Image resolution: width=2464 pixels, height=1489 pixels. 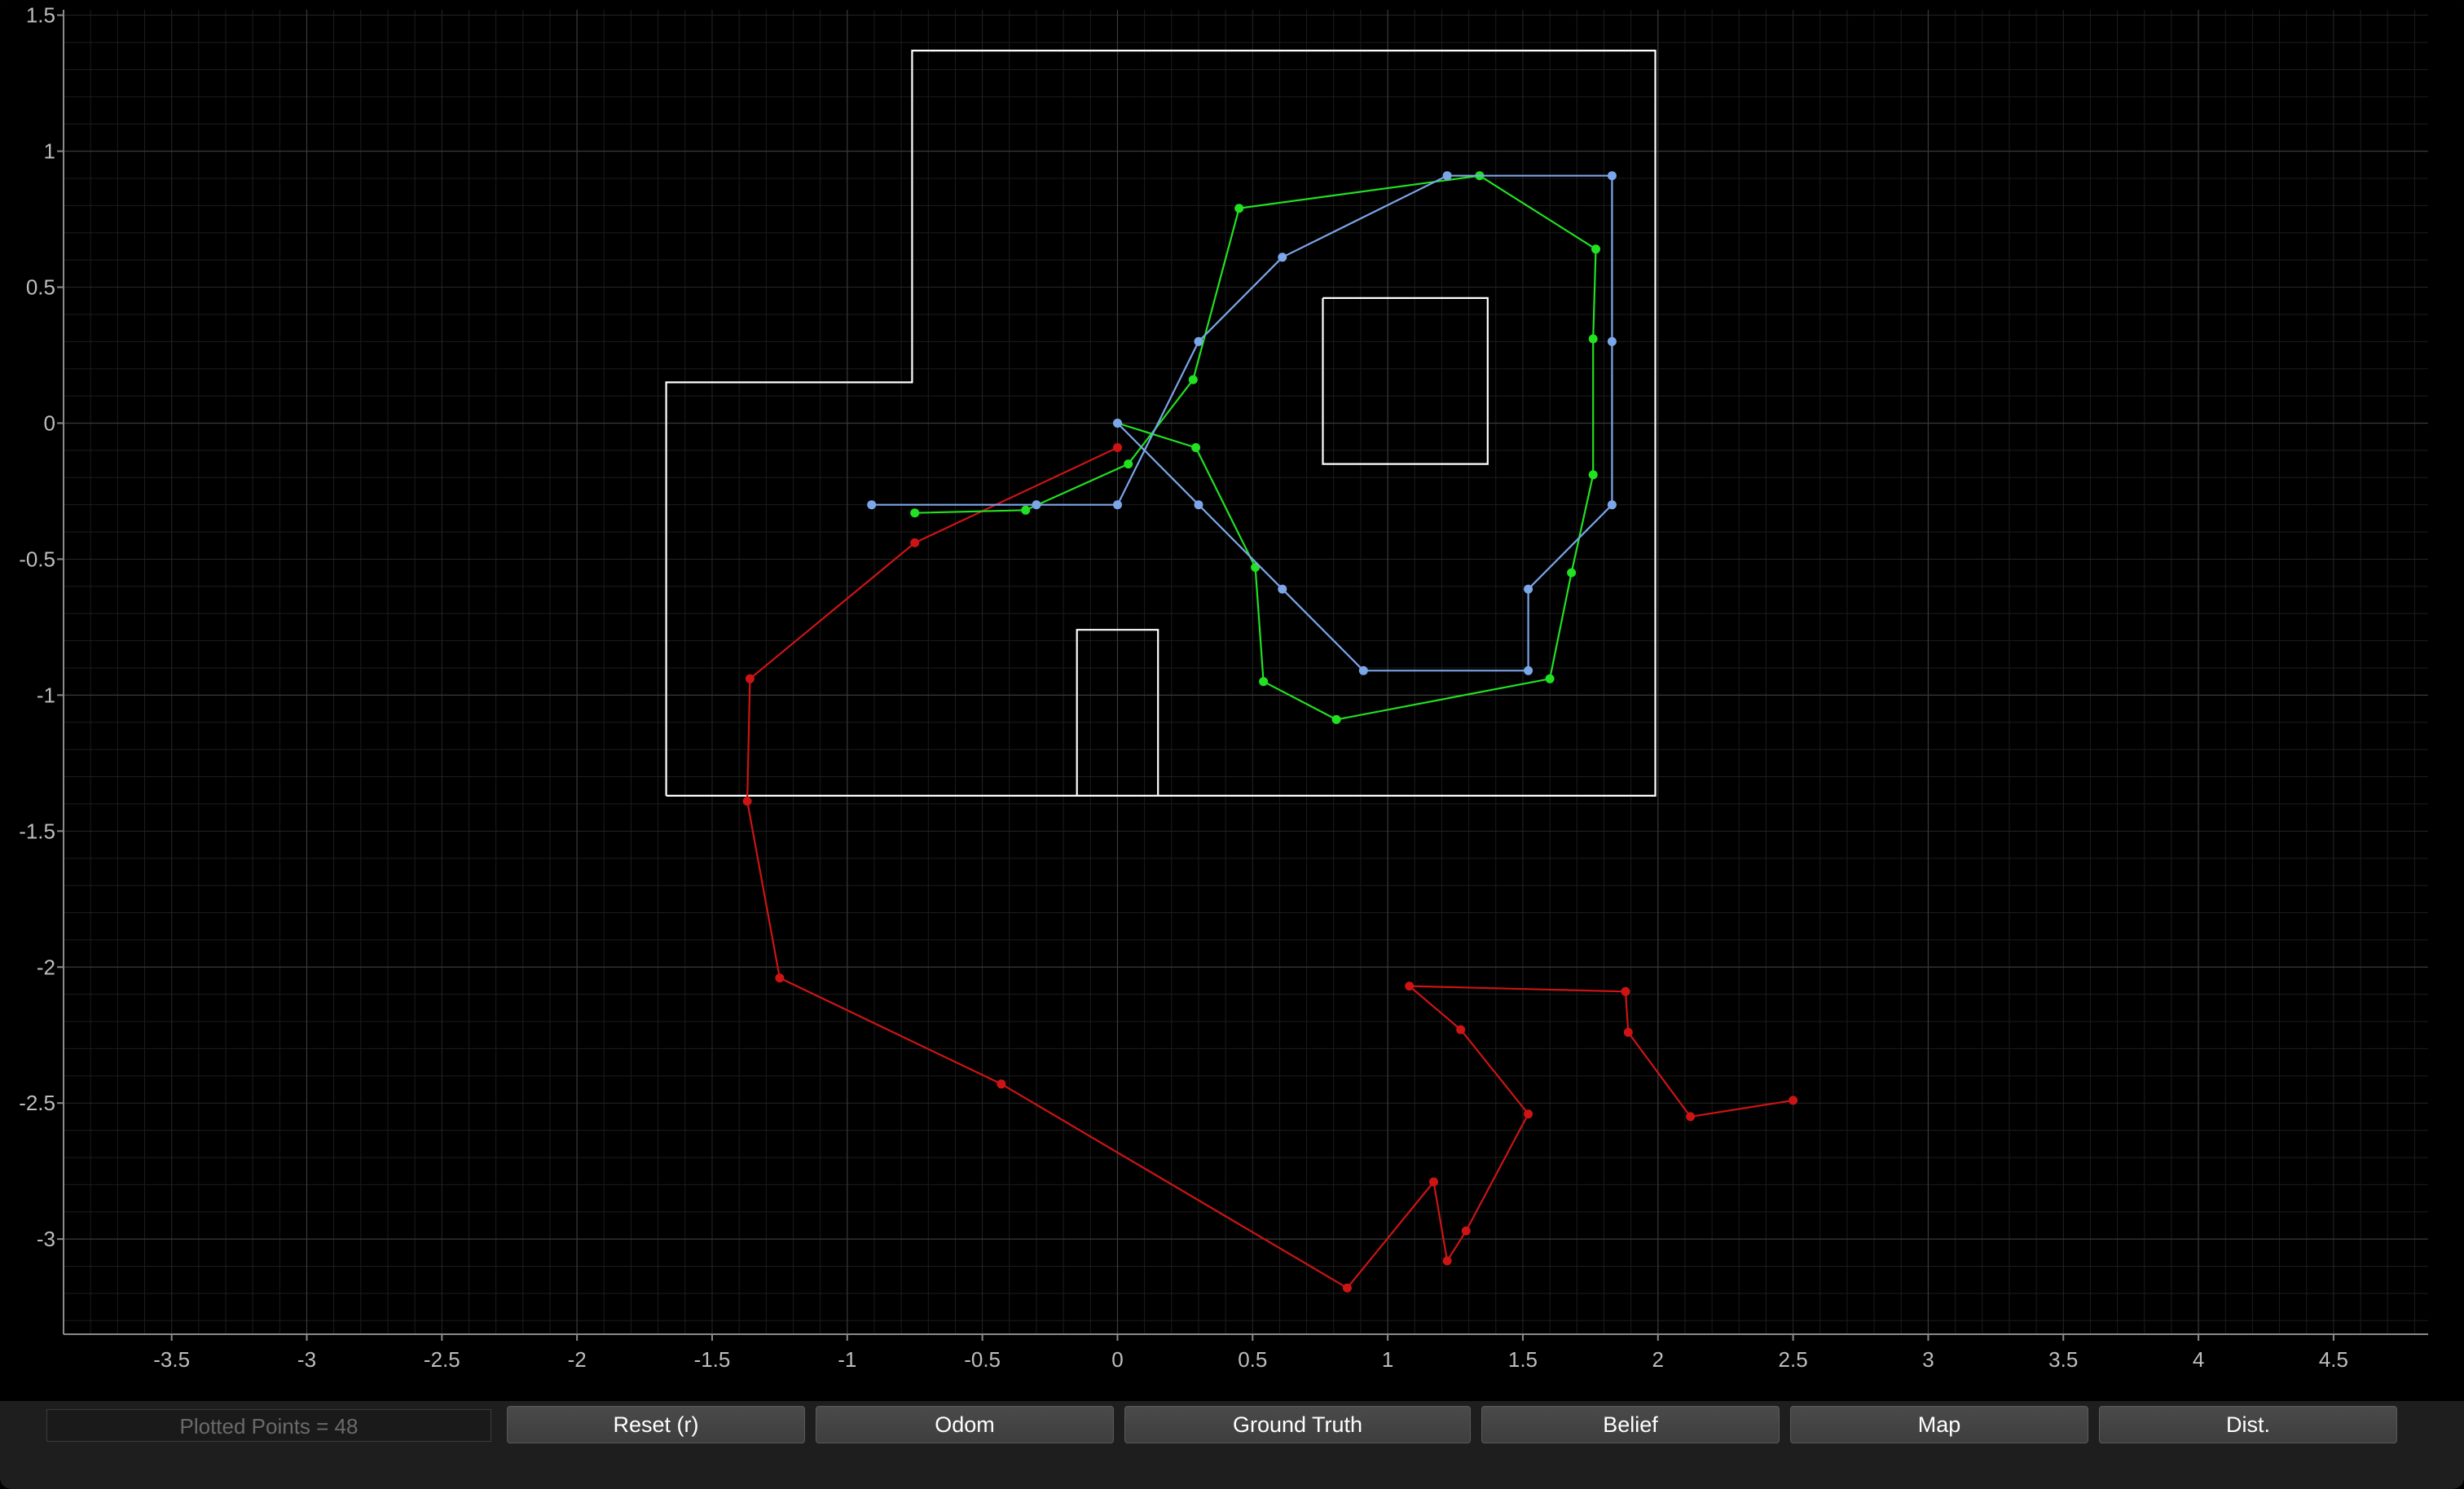 I want to click on y-tick-label: -1.5, so click(x=37, y=831).